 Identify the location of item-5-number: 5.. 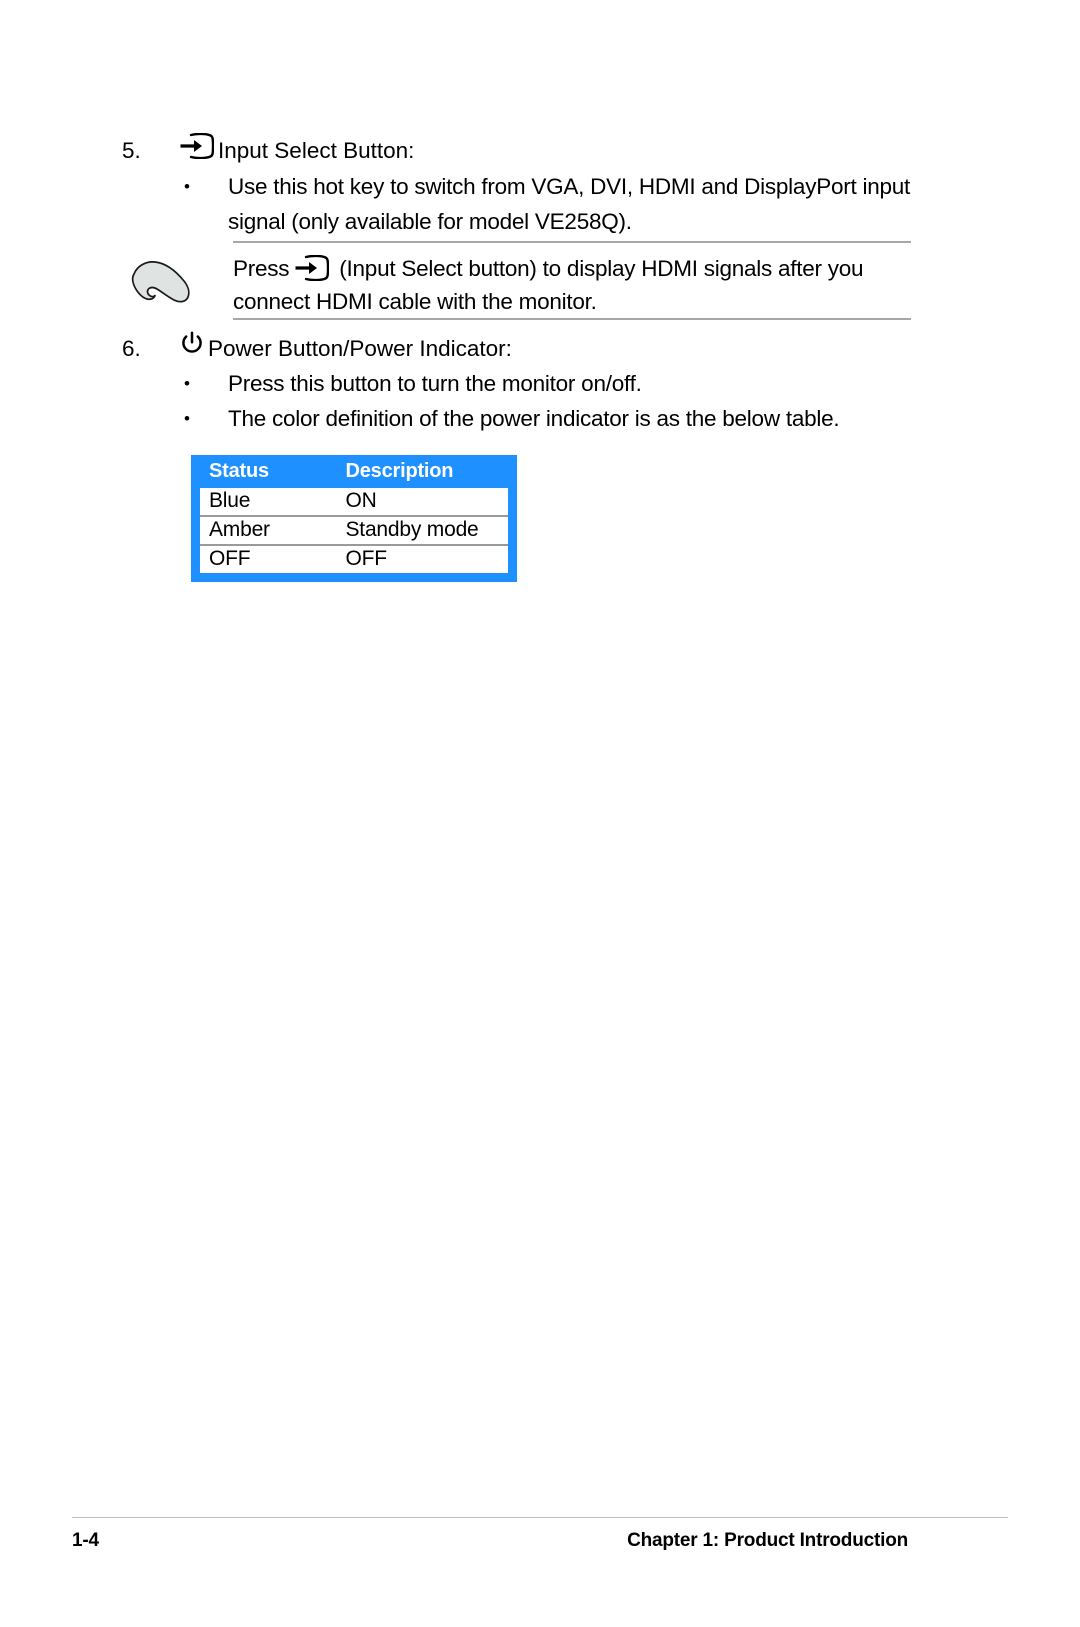
(131, 150).